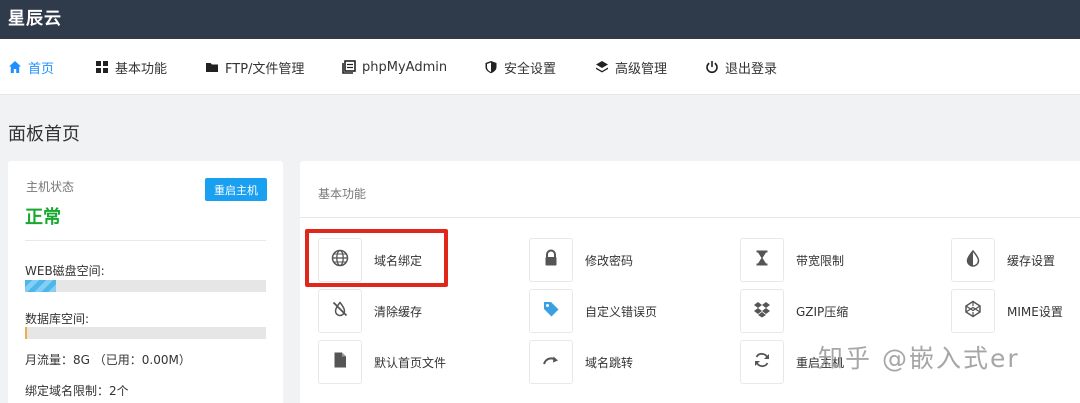  Describe the element at coordinates (792, 362) in the screenshot. I see `func-restart-host: 重启主机` at that location.